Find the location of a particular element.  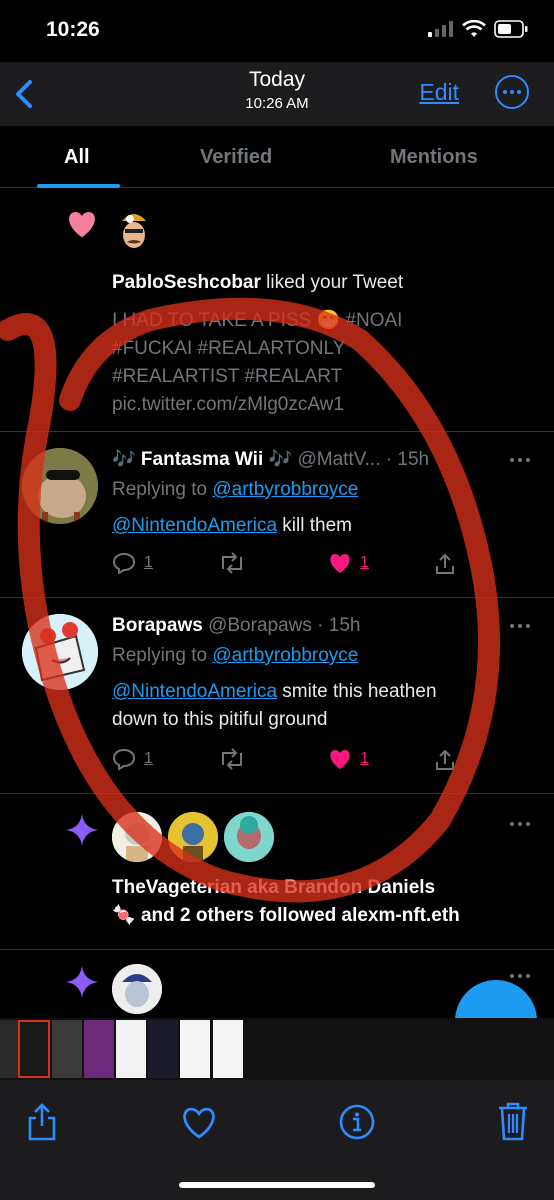

trash-icon is located at coordinates (513, 1122).